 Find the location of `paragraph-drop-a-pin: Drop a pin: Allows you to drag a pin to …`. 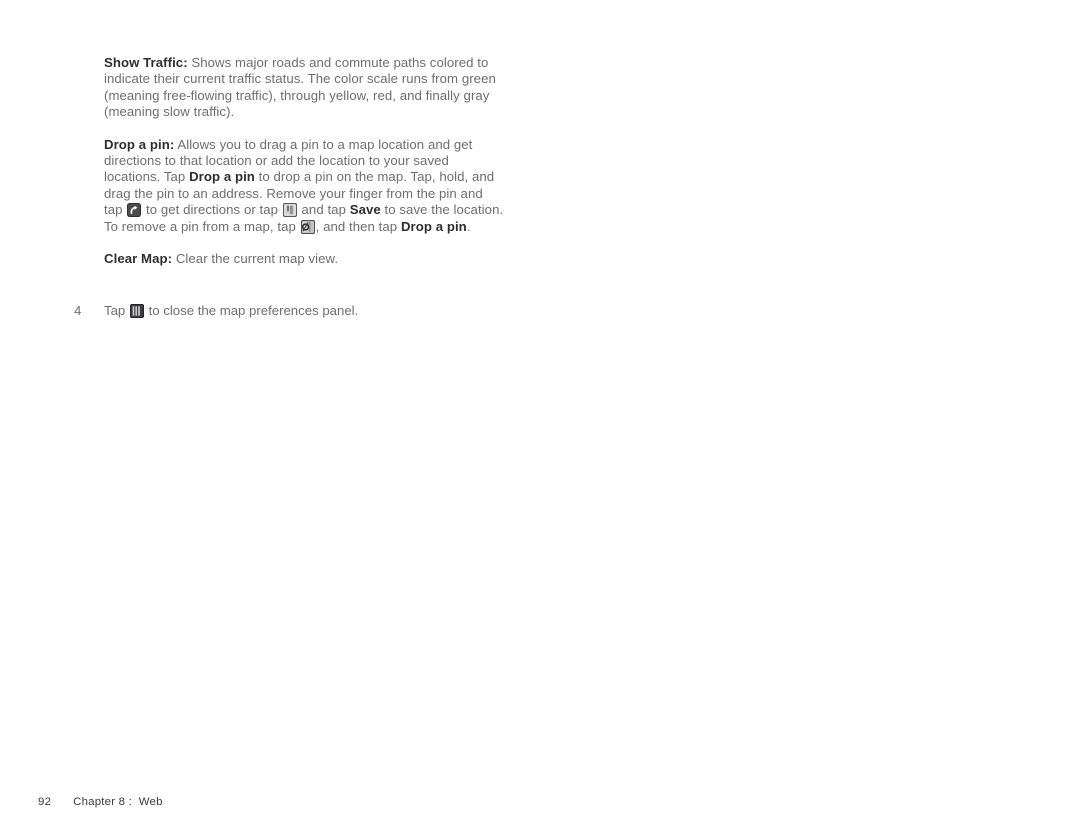

paragraph-drop-a-pin: Drop a pin: Allows you to drag a pin to … is located at coordinates (304, 186).